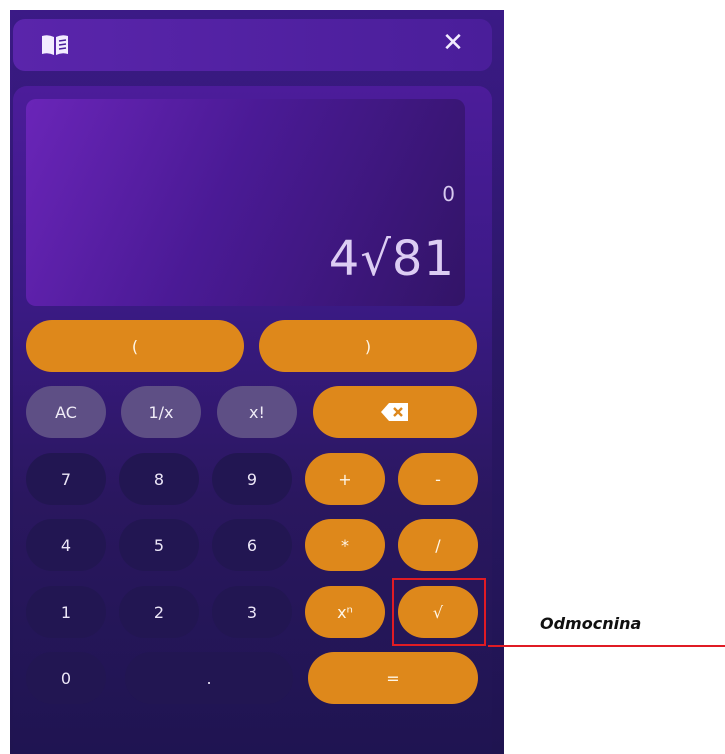 The image size is (725, 754). I want to click on factorial-button: x!, so click(257, 412).